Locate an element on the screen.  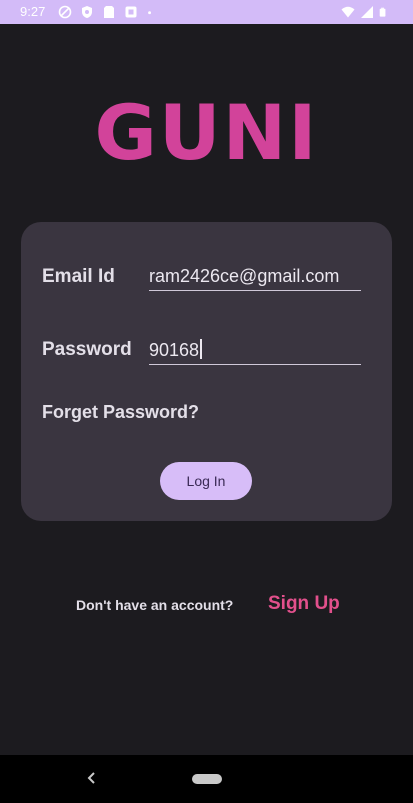
dot-icon is located at coordinates (149, 13).